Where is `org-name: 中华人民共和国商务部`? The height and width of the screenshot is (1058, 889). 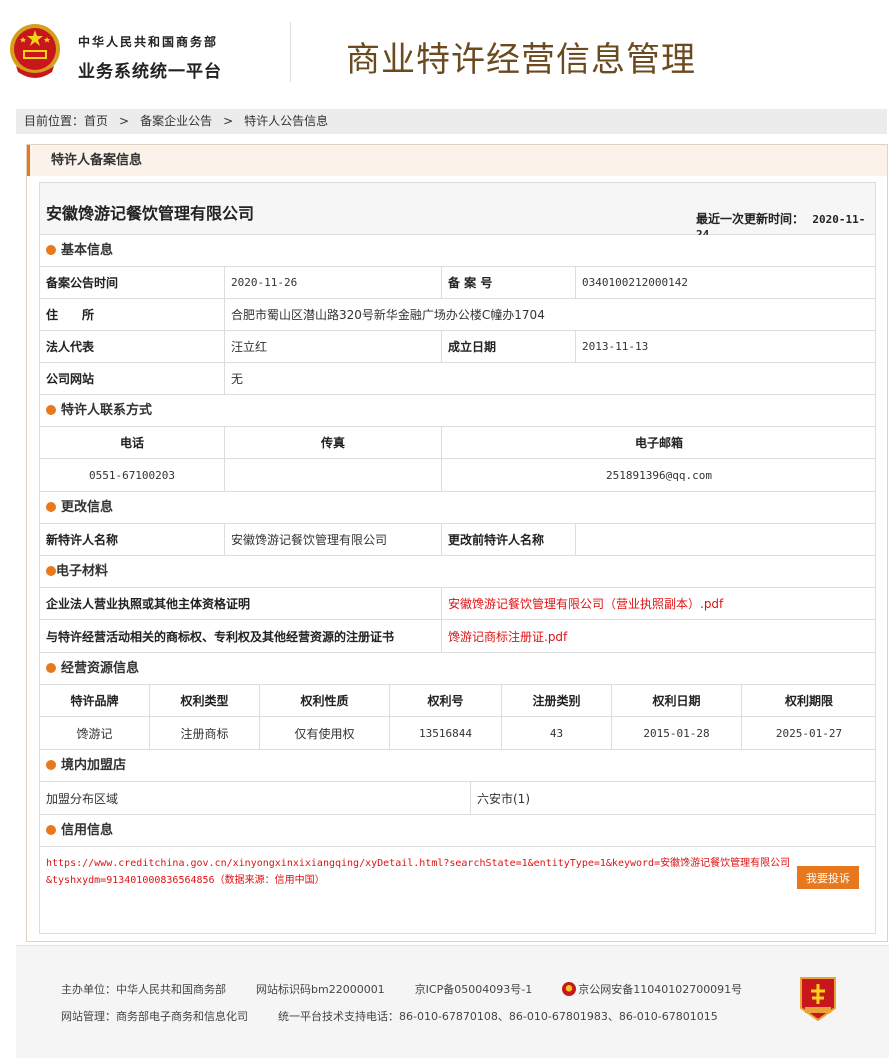
org-name: 中华人民共和国商务部 is located at coordinates (148, 42).